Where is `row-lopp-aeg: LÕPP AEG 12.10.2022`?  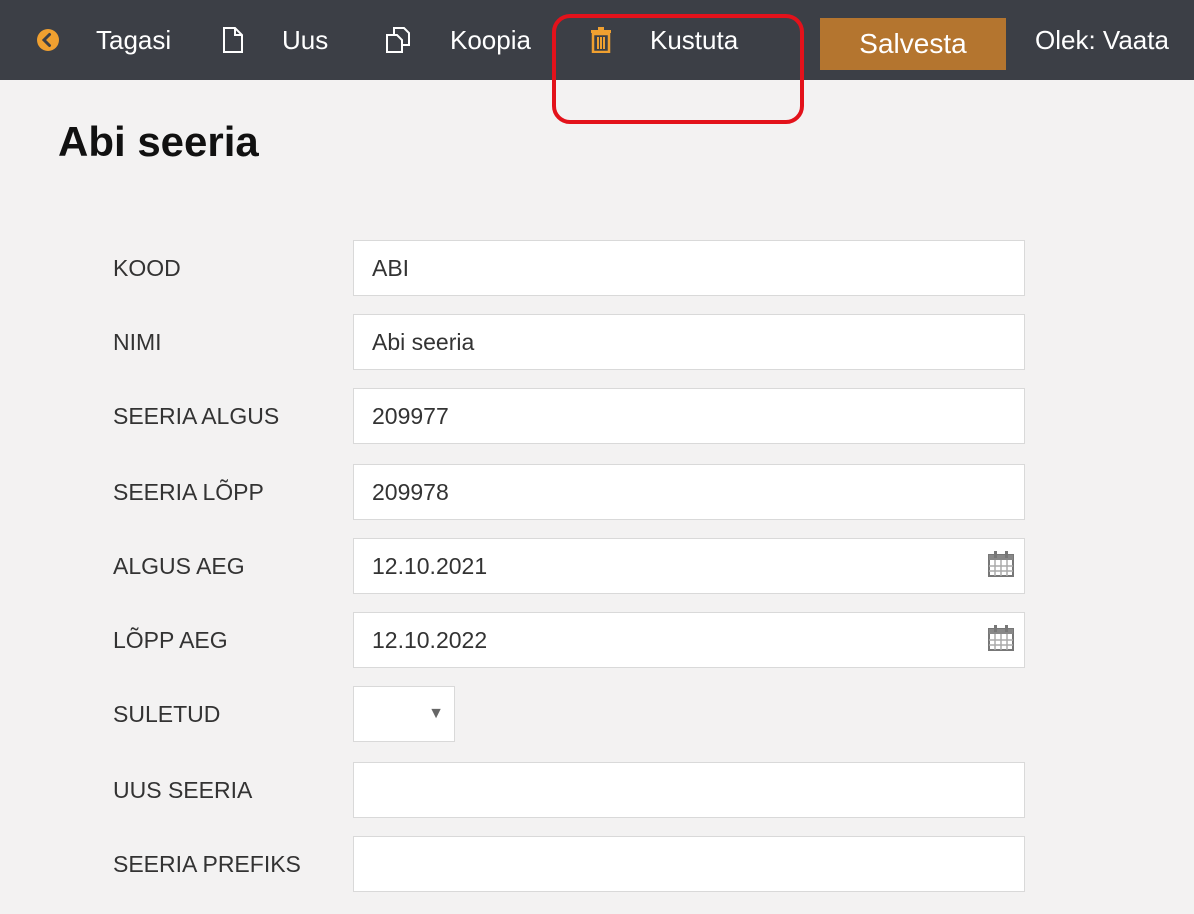
row-lopp-aeg: LÕPP AEG 12.10.2022 is located at coordinates (597, 640).